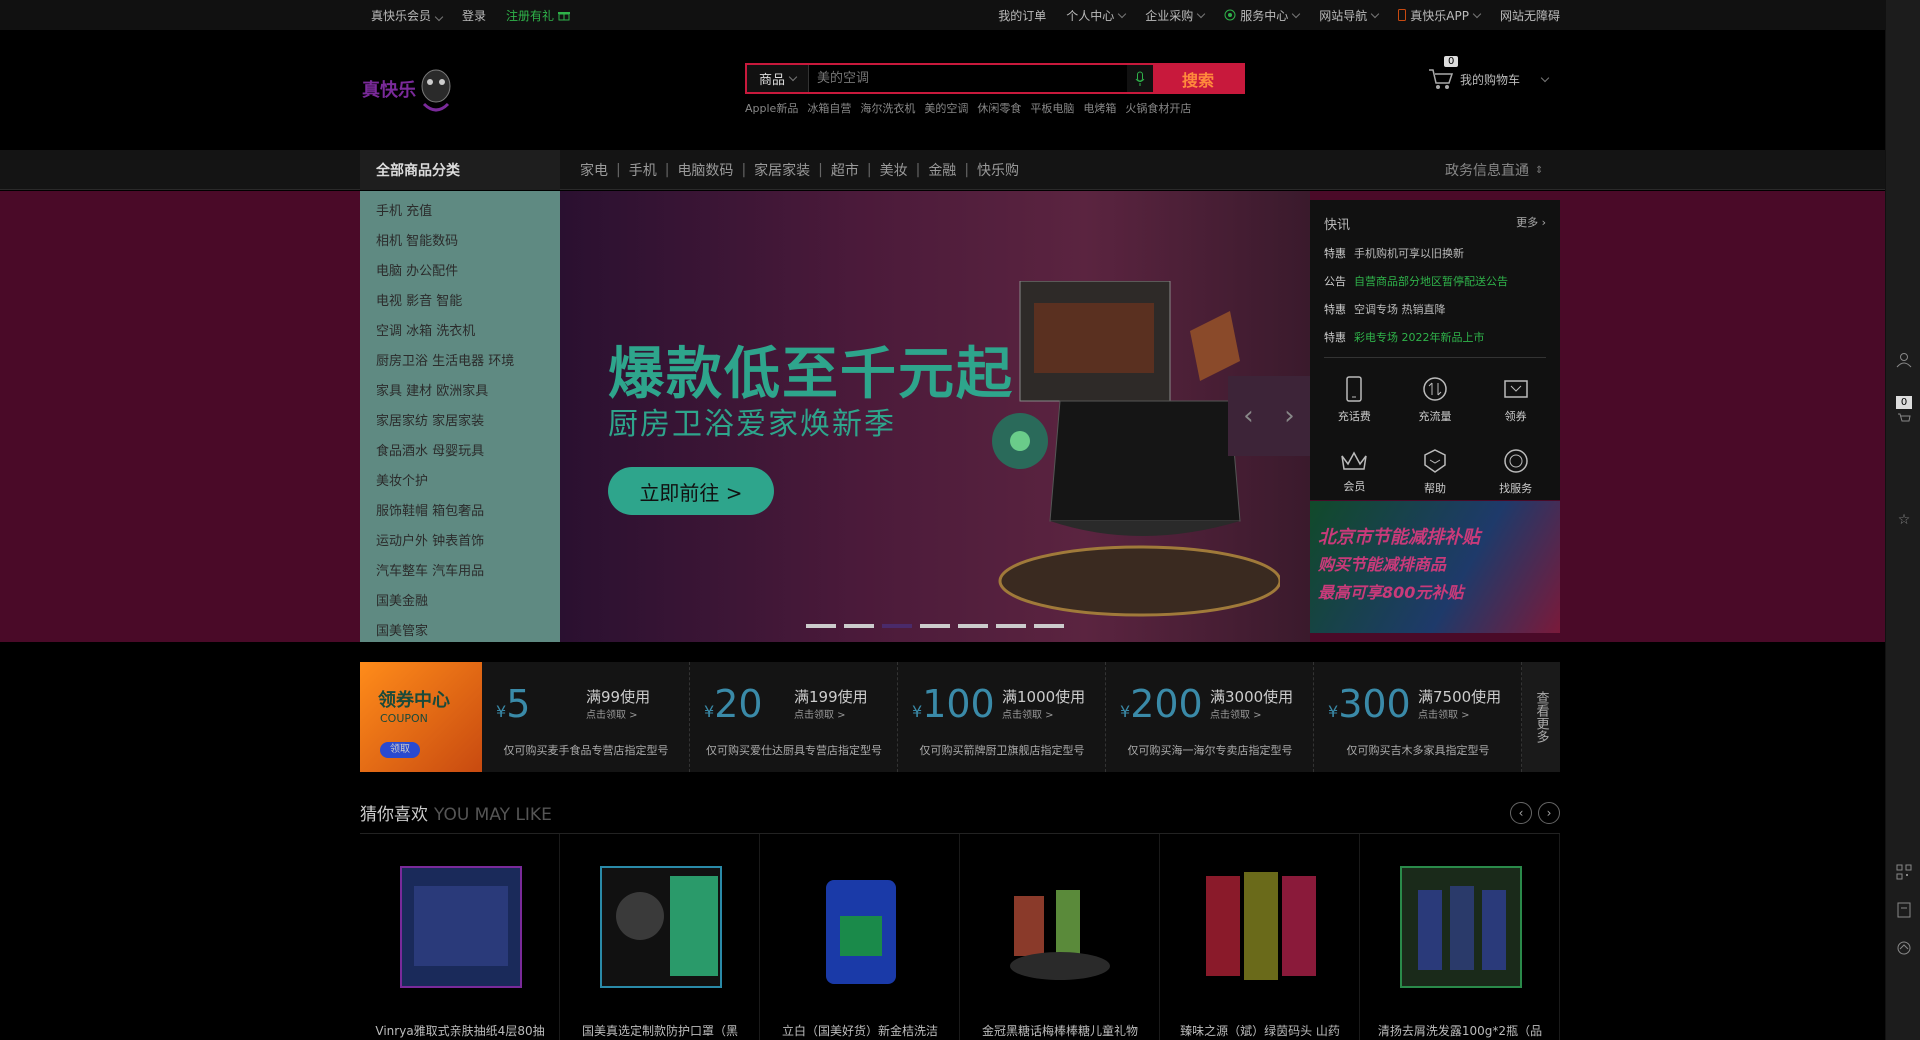  I want to click on user-icon, so click(1904, 360).